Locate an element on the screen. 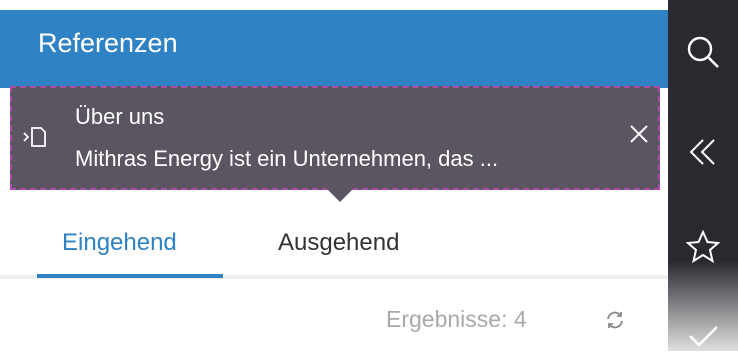 Image resolution: width=738 pixels, height=357 pixels. close-icon is located at coordinates (639, 134).